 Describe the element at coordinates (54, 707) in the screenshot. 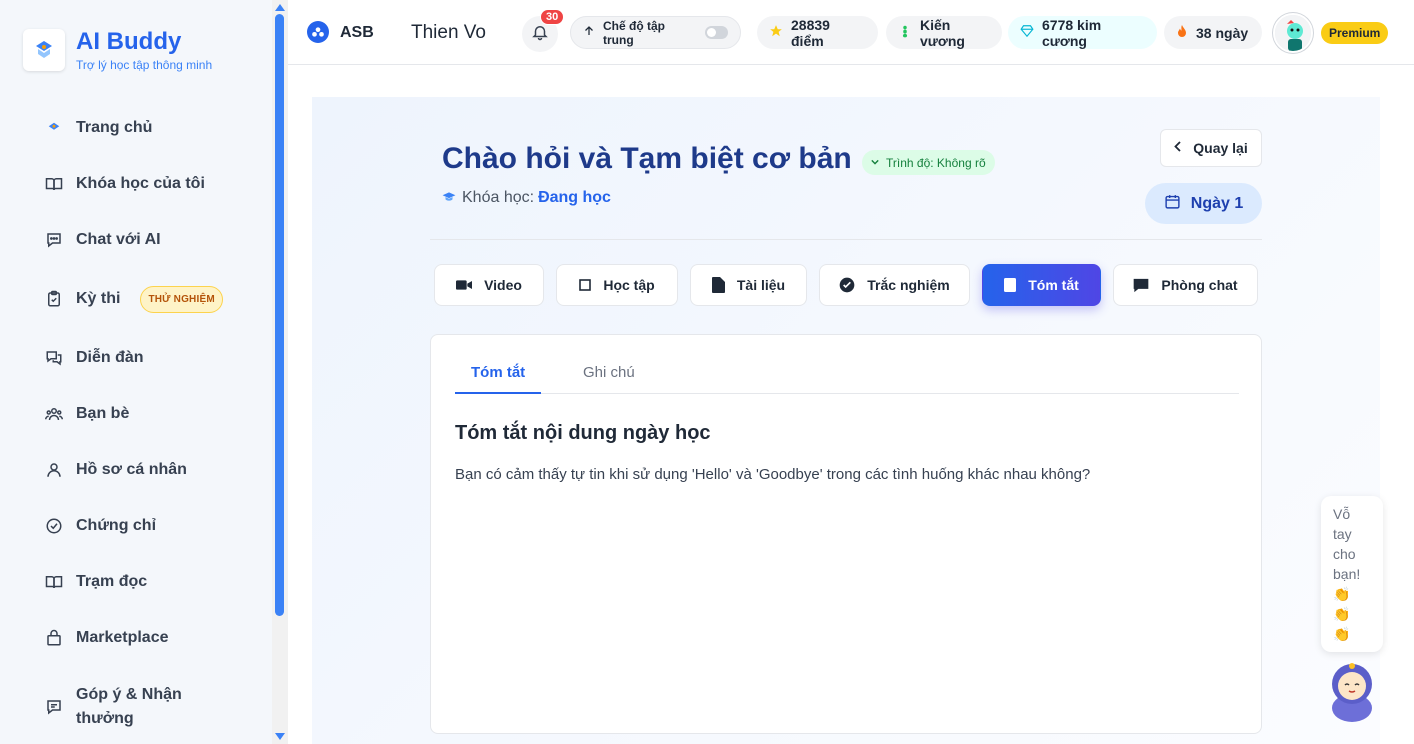

I see `feedback-icon` at that location.